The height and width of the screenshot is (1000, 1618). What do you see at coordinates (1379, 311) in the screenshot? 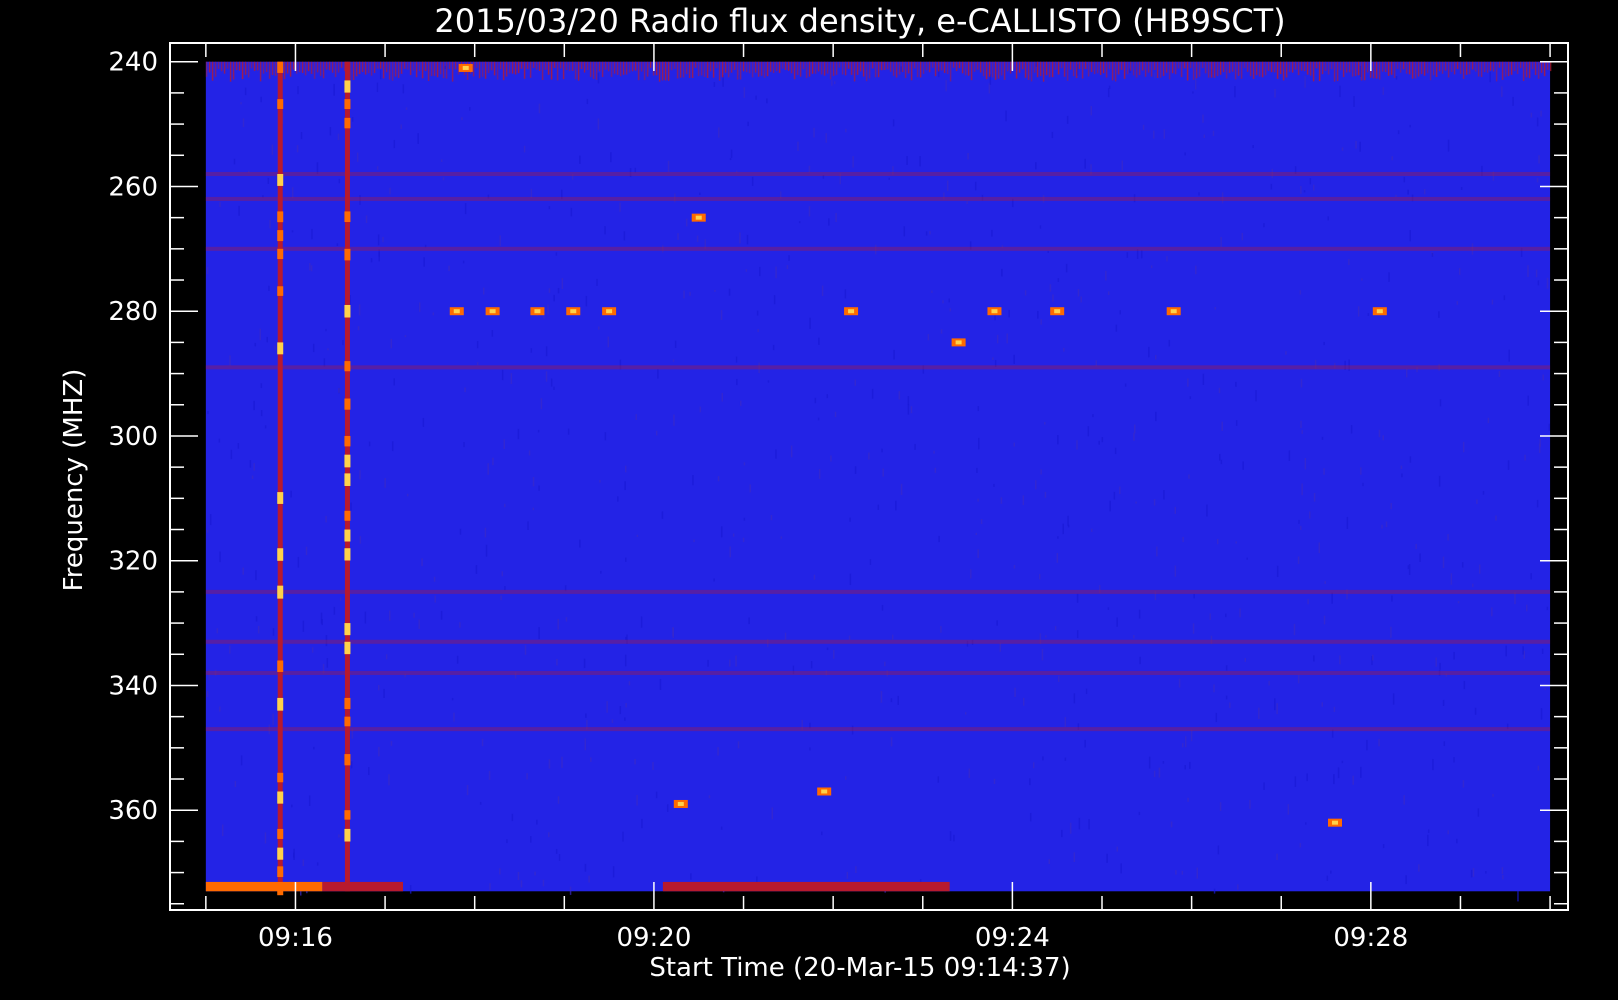
I see `hot-spot-core` at bounding box center [1379, 311].